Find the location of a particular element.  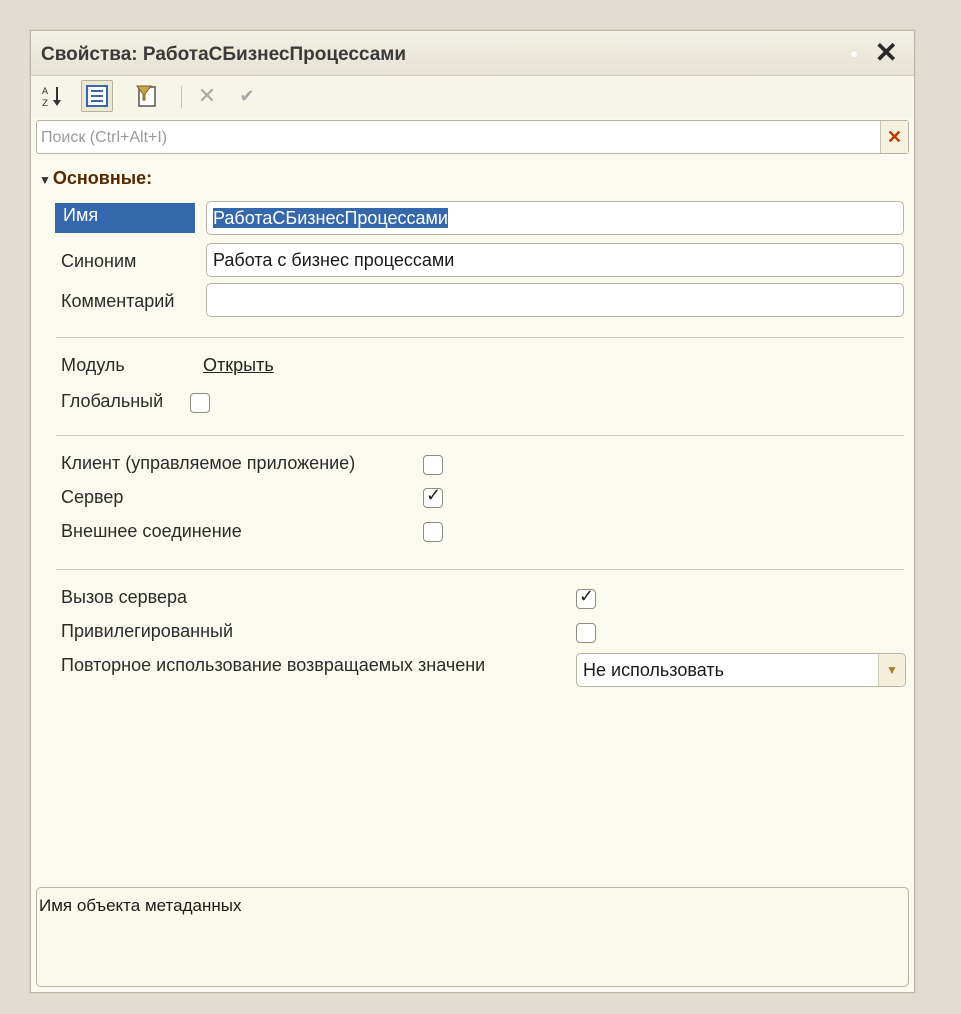

pin-icon is located at coordinates (854, 54).